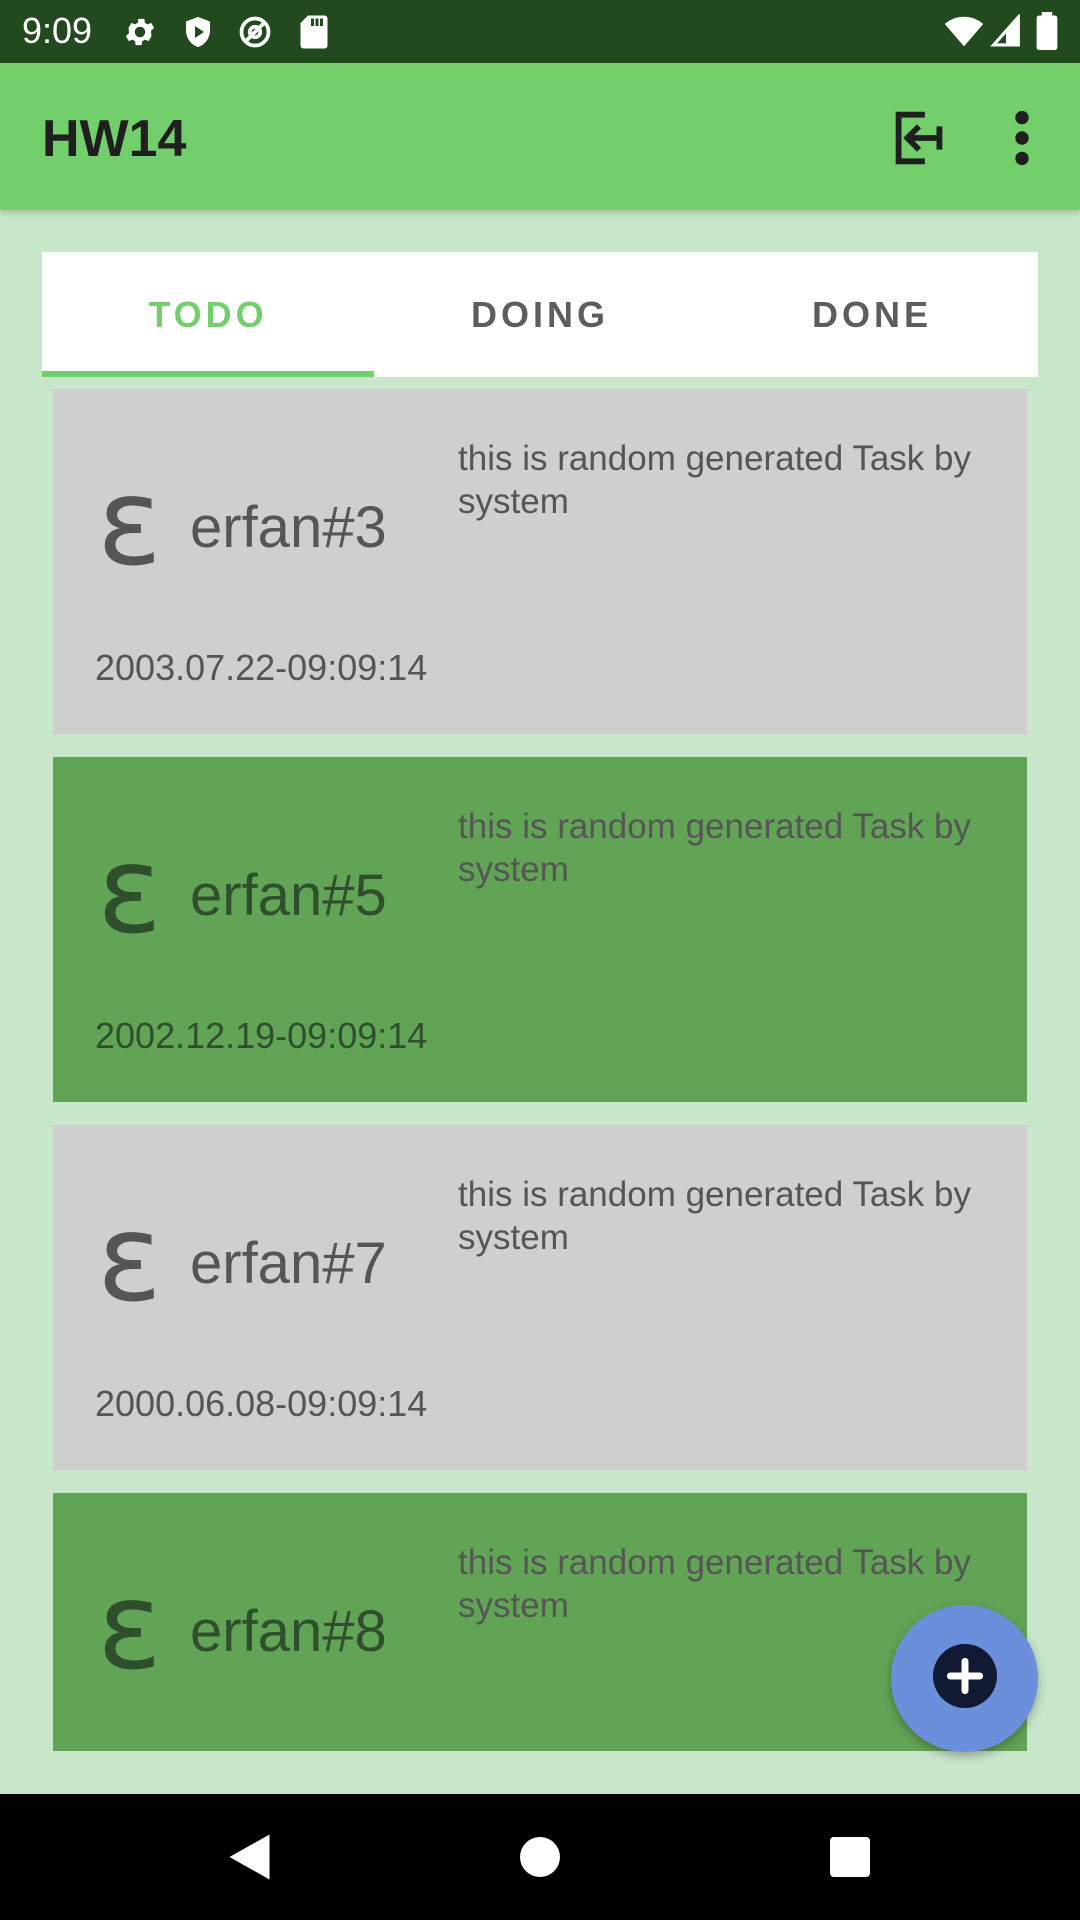 The width and height of the screenshot is (1080, 1920). I want to click on back-icon, so click(252, 1862).